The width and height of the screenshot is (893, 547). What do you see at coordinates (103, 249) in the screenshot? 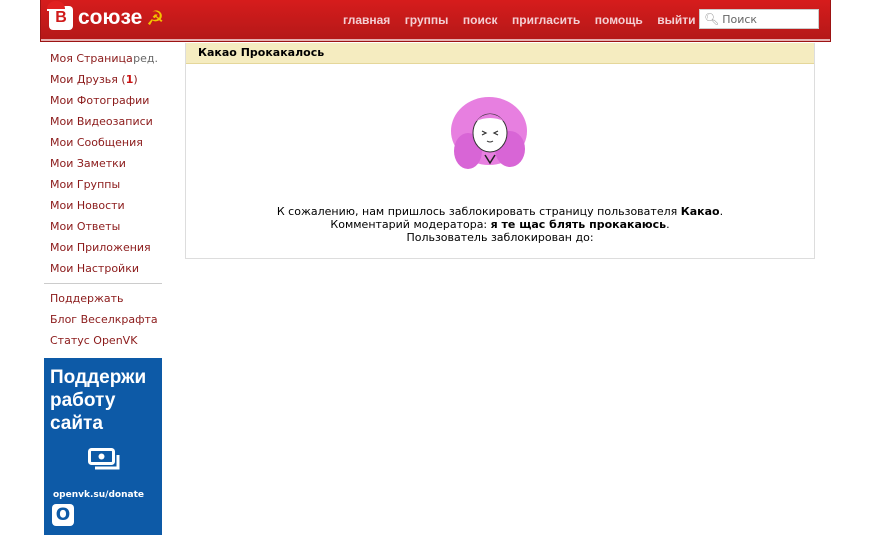
I see `sidebar-item-apps: Мои Приложения` at bounding box center [103, 249].